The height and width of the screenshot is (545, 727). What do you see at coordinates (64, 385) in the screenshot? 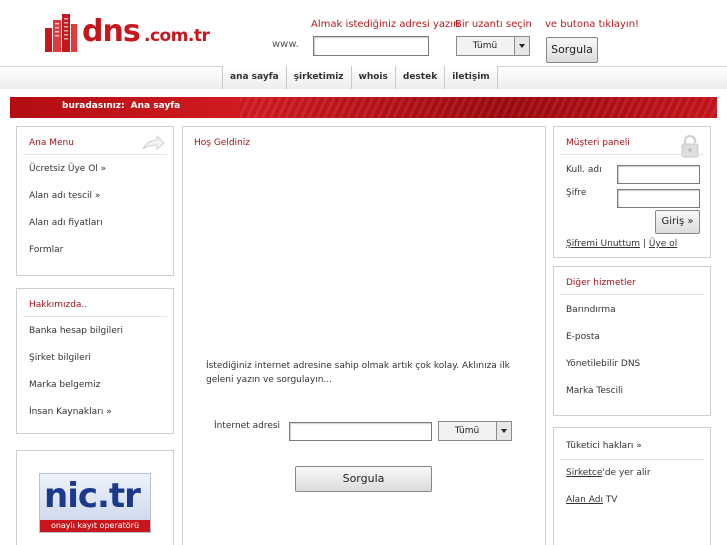
I see `about-item-trademark: Marka belgemiz` at bounding box center [64, 385].